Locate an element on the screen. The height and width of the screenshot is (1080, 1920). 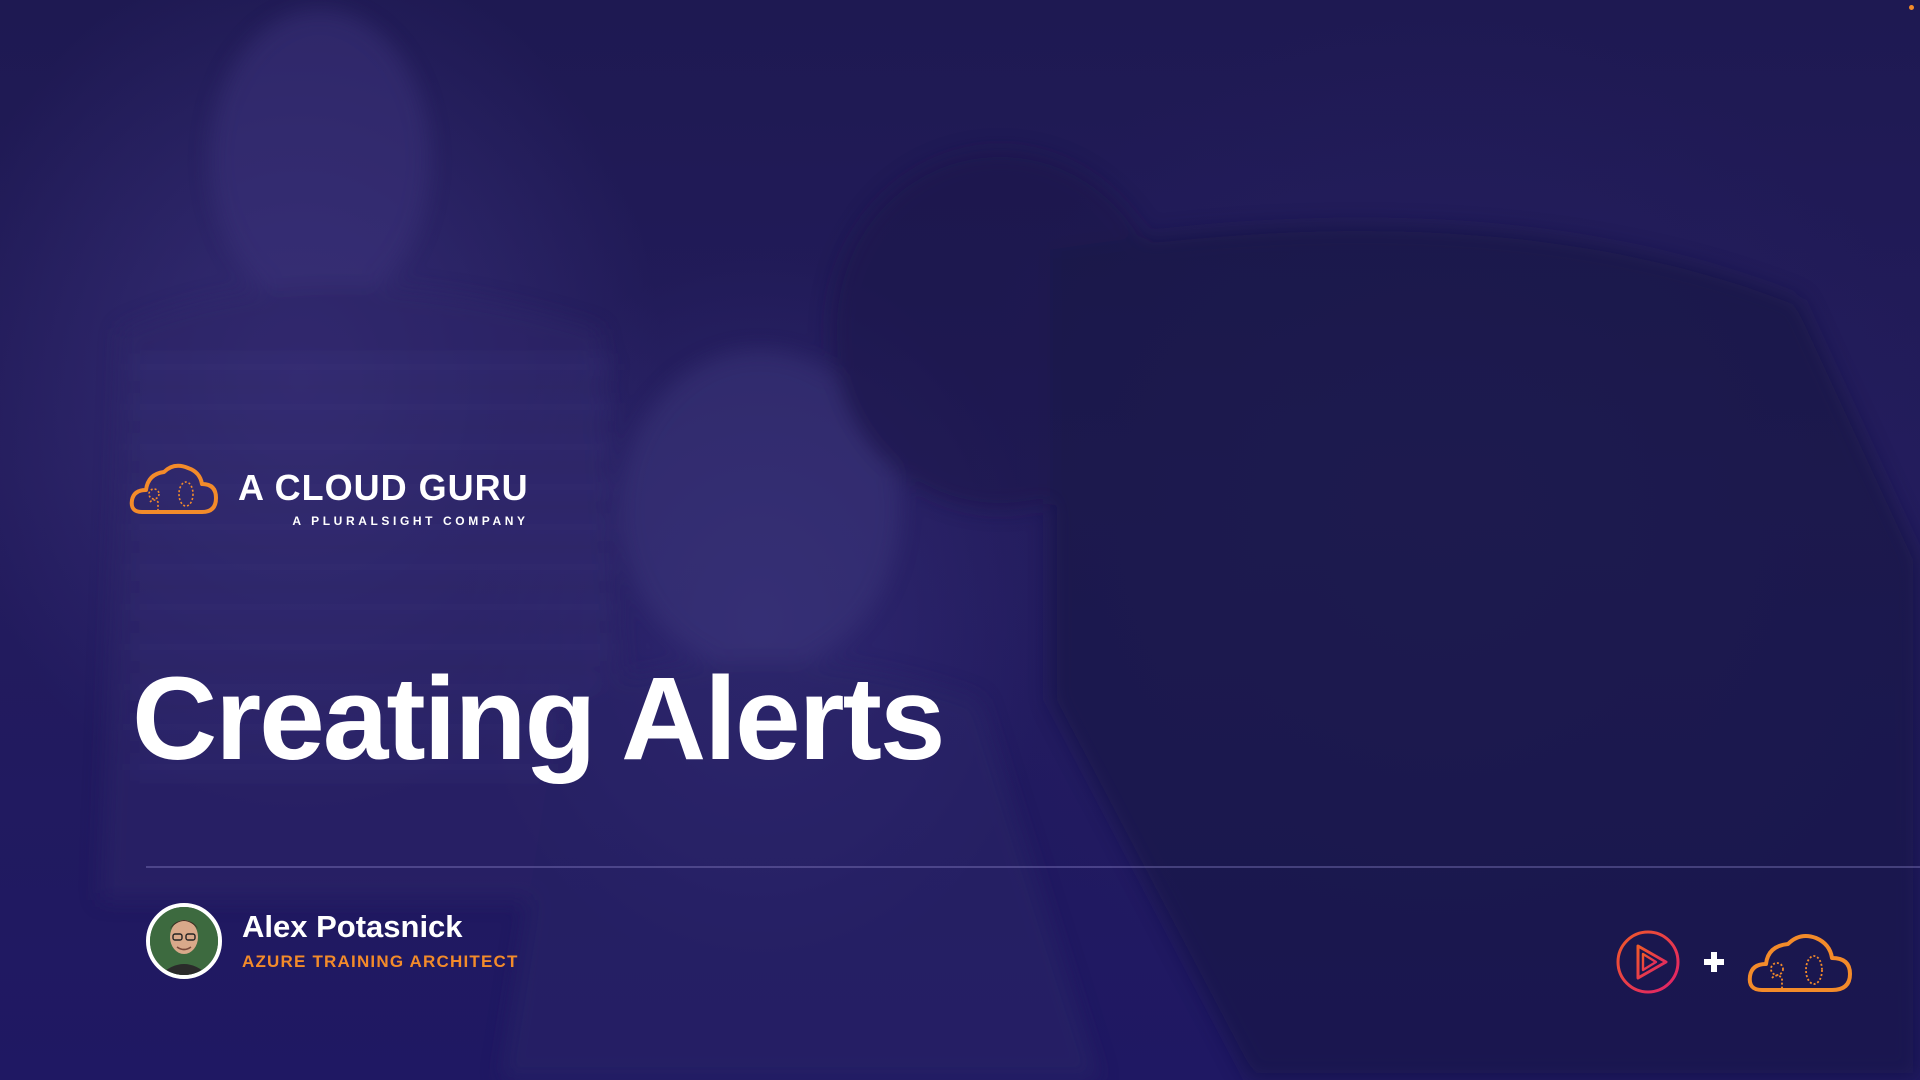
slide-title: Creating Alerts is located at coordinates (538, 719).